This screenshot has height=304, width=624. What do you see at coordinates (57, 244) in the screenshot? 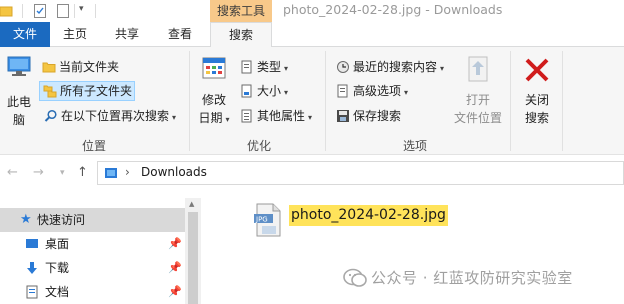
I see `nav-item-label: 桌面` at bounding box center [57, 244].